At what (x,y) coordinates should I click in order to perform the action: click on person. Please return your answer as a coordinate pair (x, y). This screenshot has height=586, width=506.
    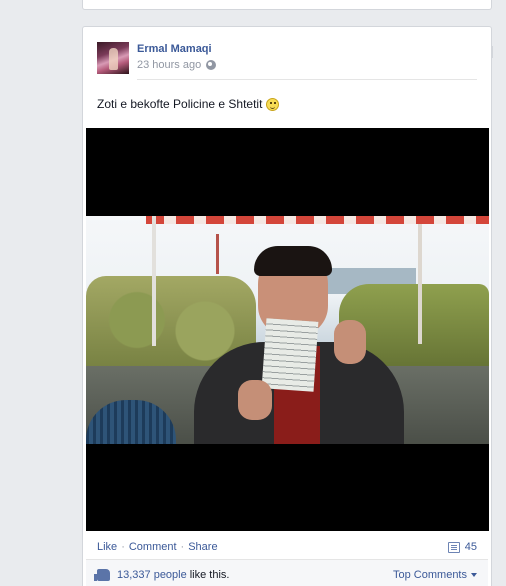
    Looking at the image, I should click on (299, 345).